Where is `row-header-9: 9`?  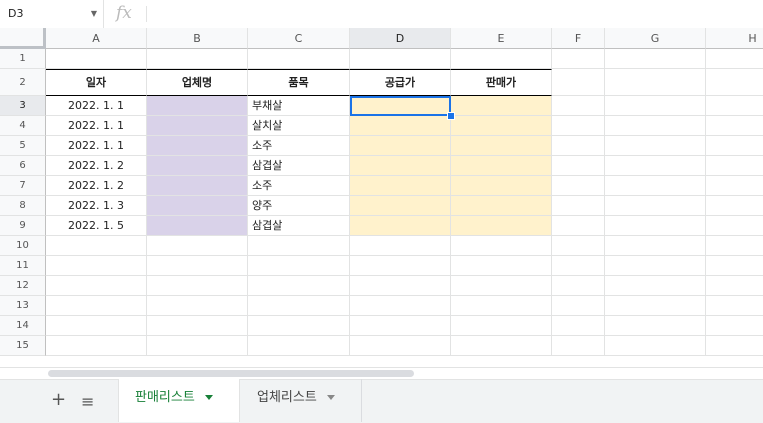 row-header-9: 9 is located at coordinates (23, 226).